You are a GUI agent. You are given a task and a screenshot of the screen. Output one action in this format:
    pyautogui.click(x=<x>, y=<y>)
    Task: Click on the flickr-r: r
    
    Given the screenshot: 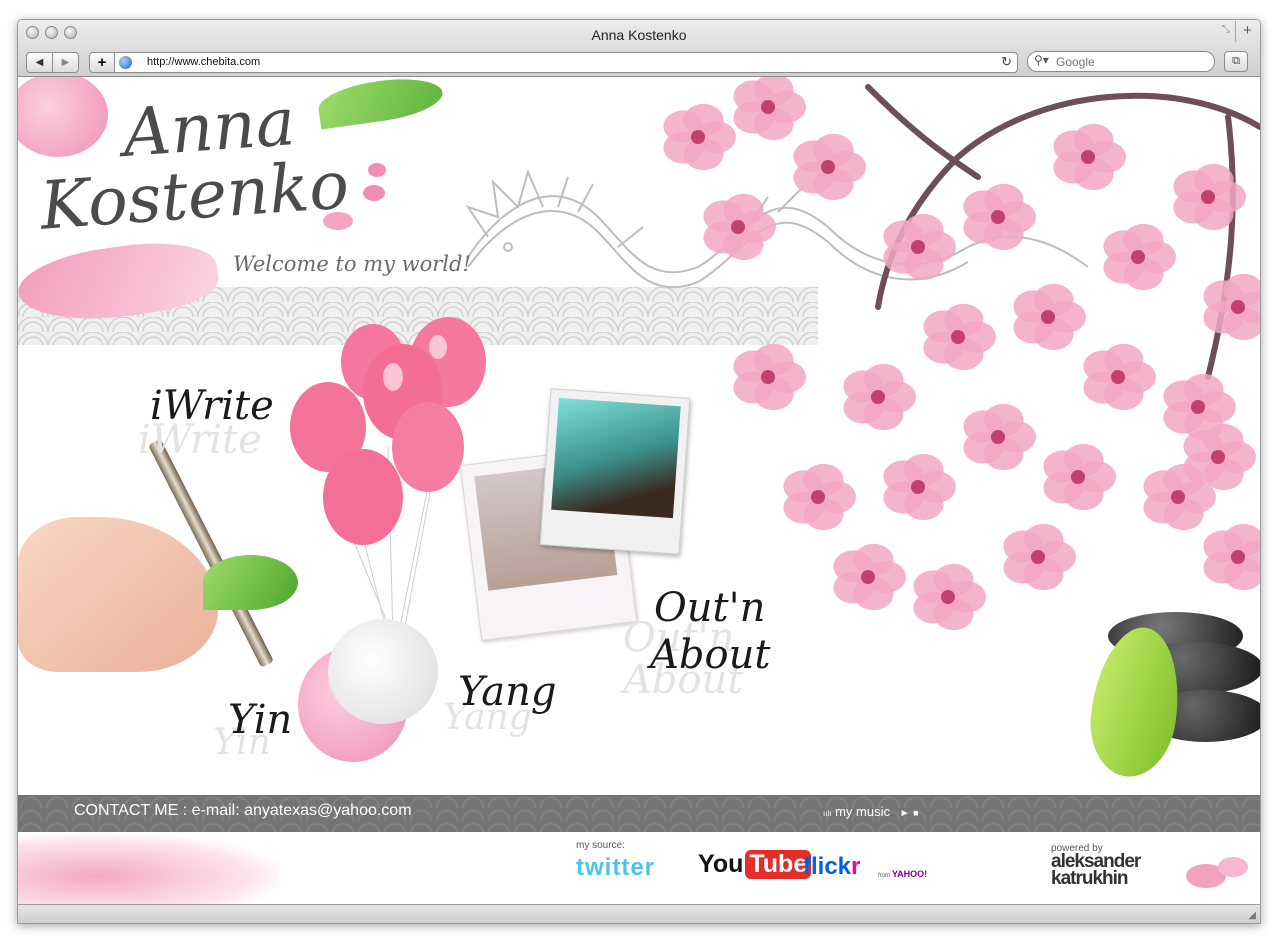 What is the action you would take?
    pyautogui.click(x=856, y=866)
    